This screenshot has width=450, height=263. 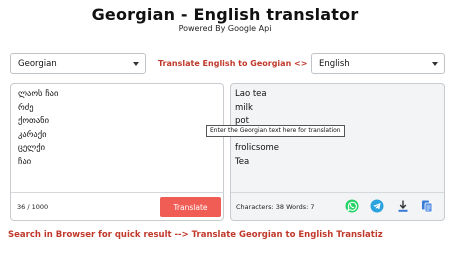 What do you see at coordinates (378, 63) in the screenshot?
I see `target-language-select: English` at bounding box center [378, 63].